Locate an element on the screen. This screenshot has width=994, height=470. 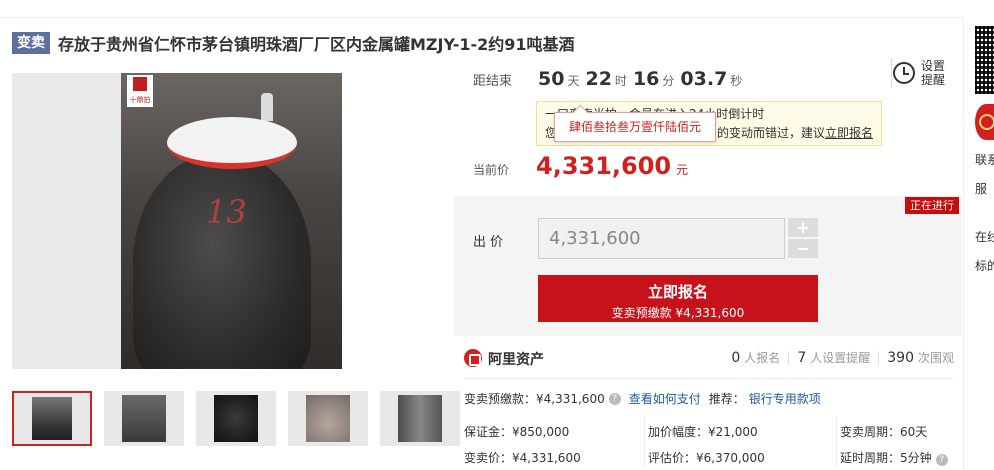
signup-button-label: 立即报名 is located at coordinates (677, 292).